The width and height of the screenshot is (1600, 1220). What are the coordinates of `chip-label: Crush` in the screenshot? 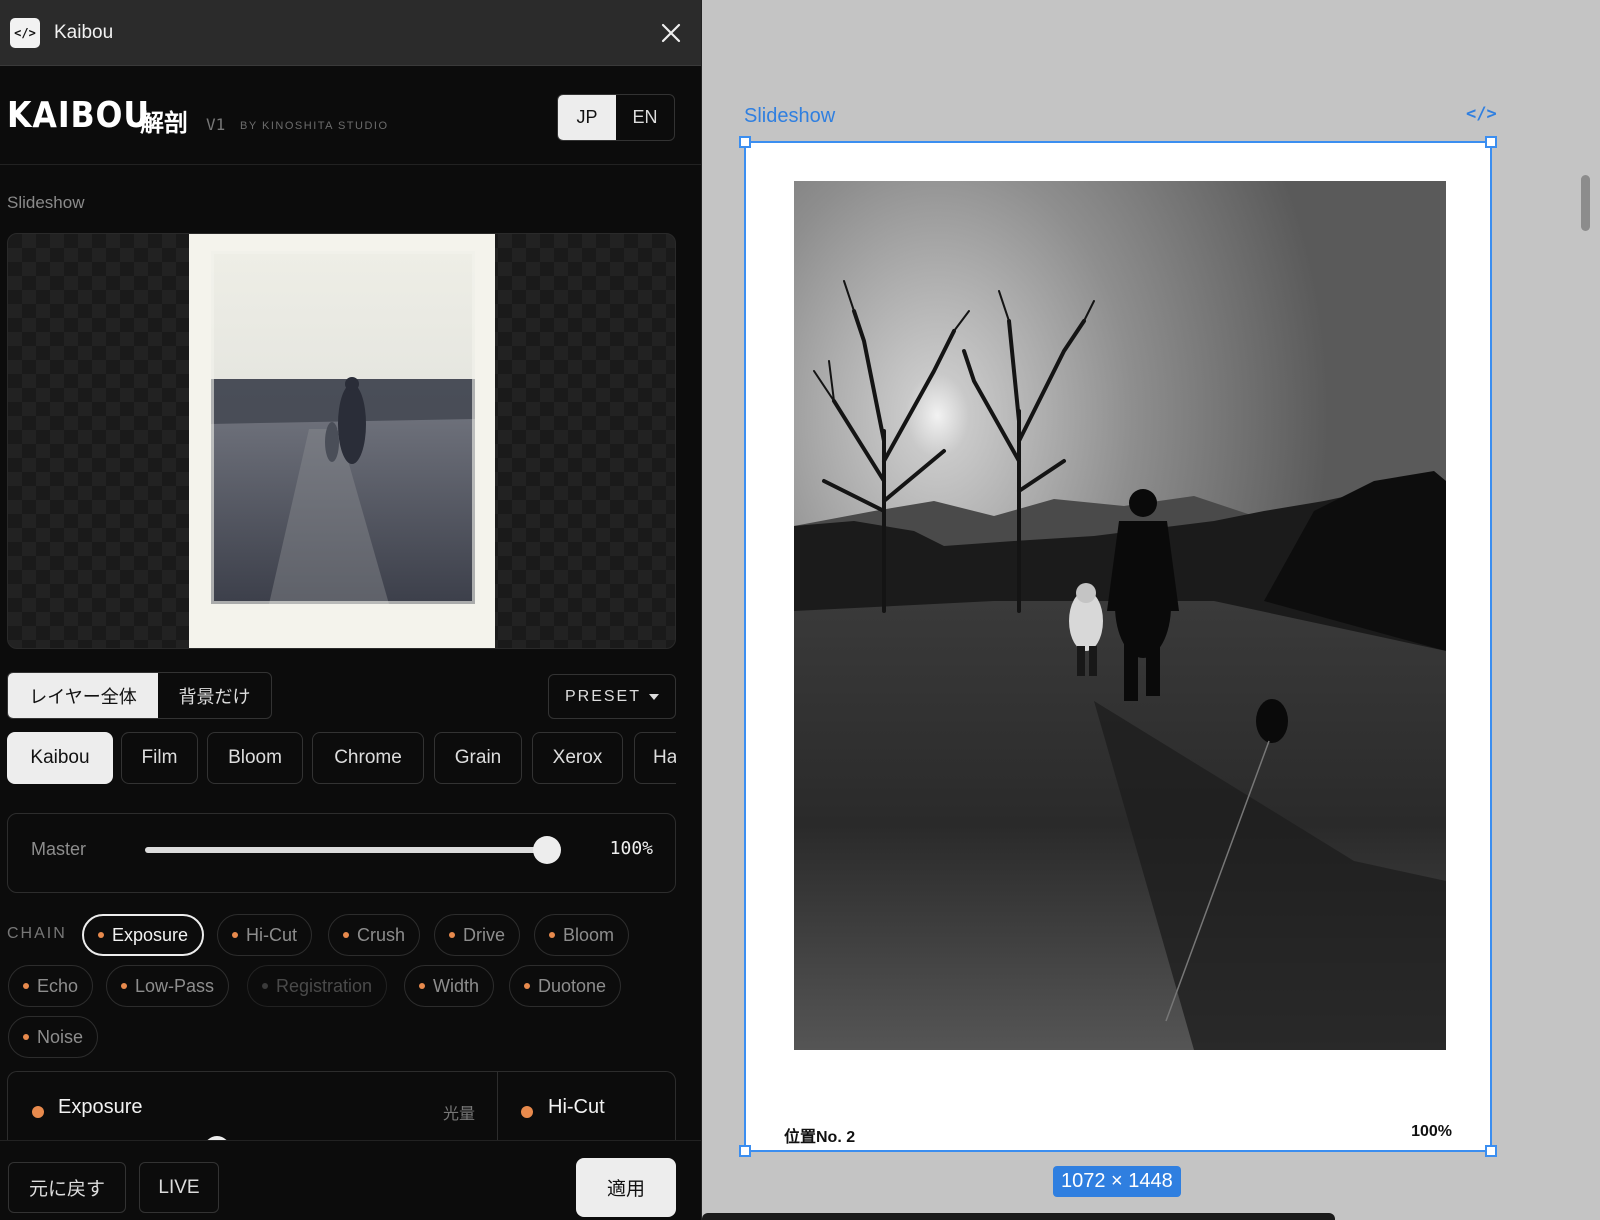 It's located at (381, 934).